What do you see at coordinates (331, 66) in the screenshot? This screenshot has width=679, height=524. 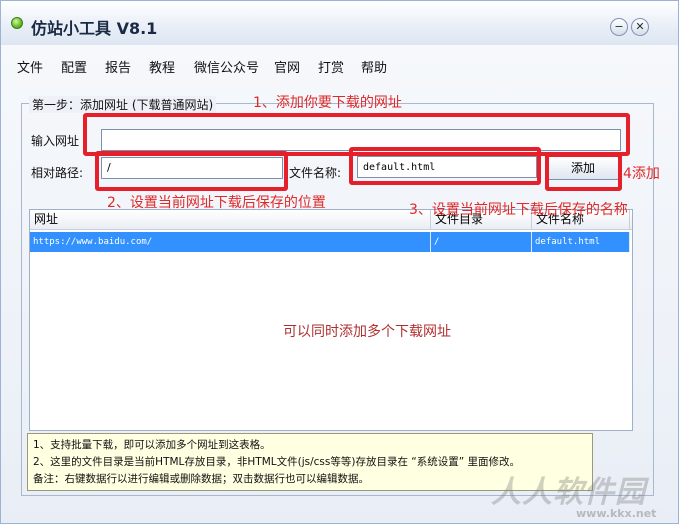 I see `menu-donate: 打赏` at bounding box center [331, 66].